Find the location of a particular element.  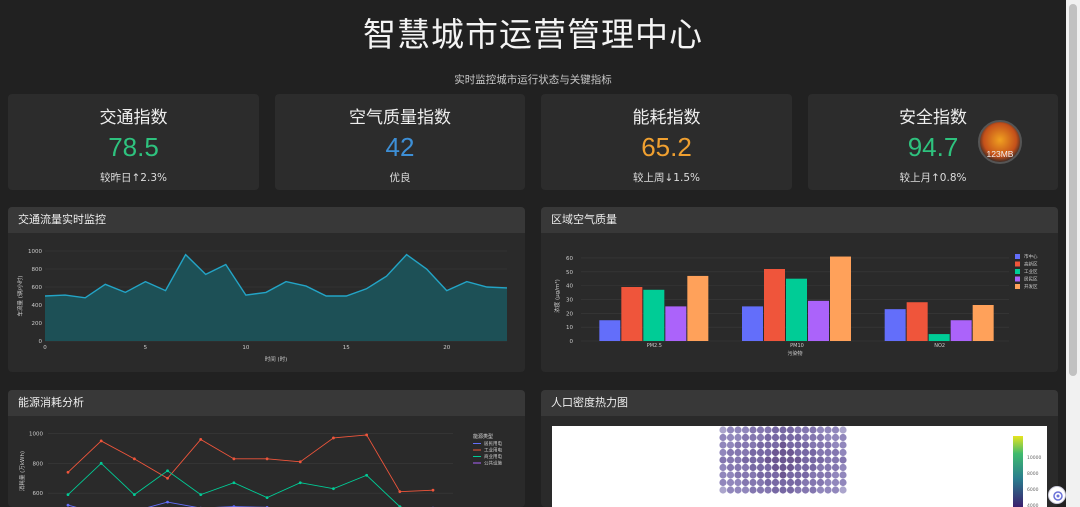

y-axis-label: 消耗量 (万kWh) is located at coordinates (22, 471).